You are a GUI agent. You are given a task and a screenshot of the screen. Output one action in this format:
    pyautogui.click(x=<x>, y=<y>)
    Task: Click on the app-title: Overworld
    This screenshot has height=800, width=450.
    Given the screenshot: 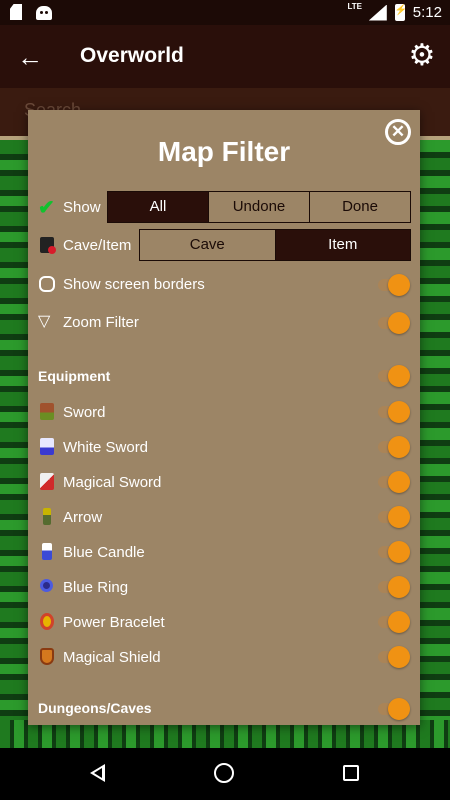 What is the action you would take?
    pyautogui.click(x=132, y=55)
    